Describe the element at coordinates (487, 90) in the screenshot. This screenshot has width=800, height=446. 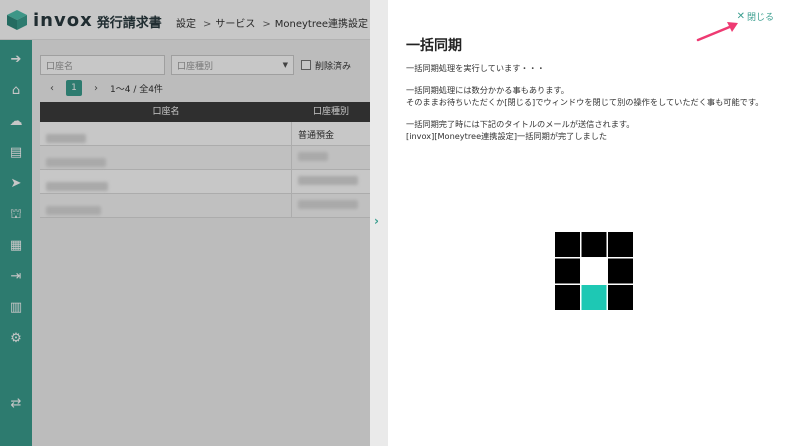
I see `wait-line-1: 一括同期処理には数分かかる事もあります。` at that location.